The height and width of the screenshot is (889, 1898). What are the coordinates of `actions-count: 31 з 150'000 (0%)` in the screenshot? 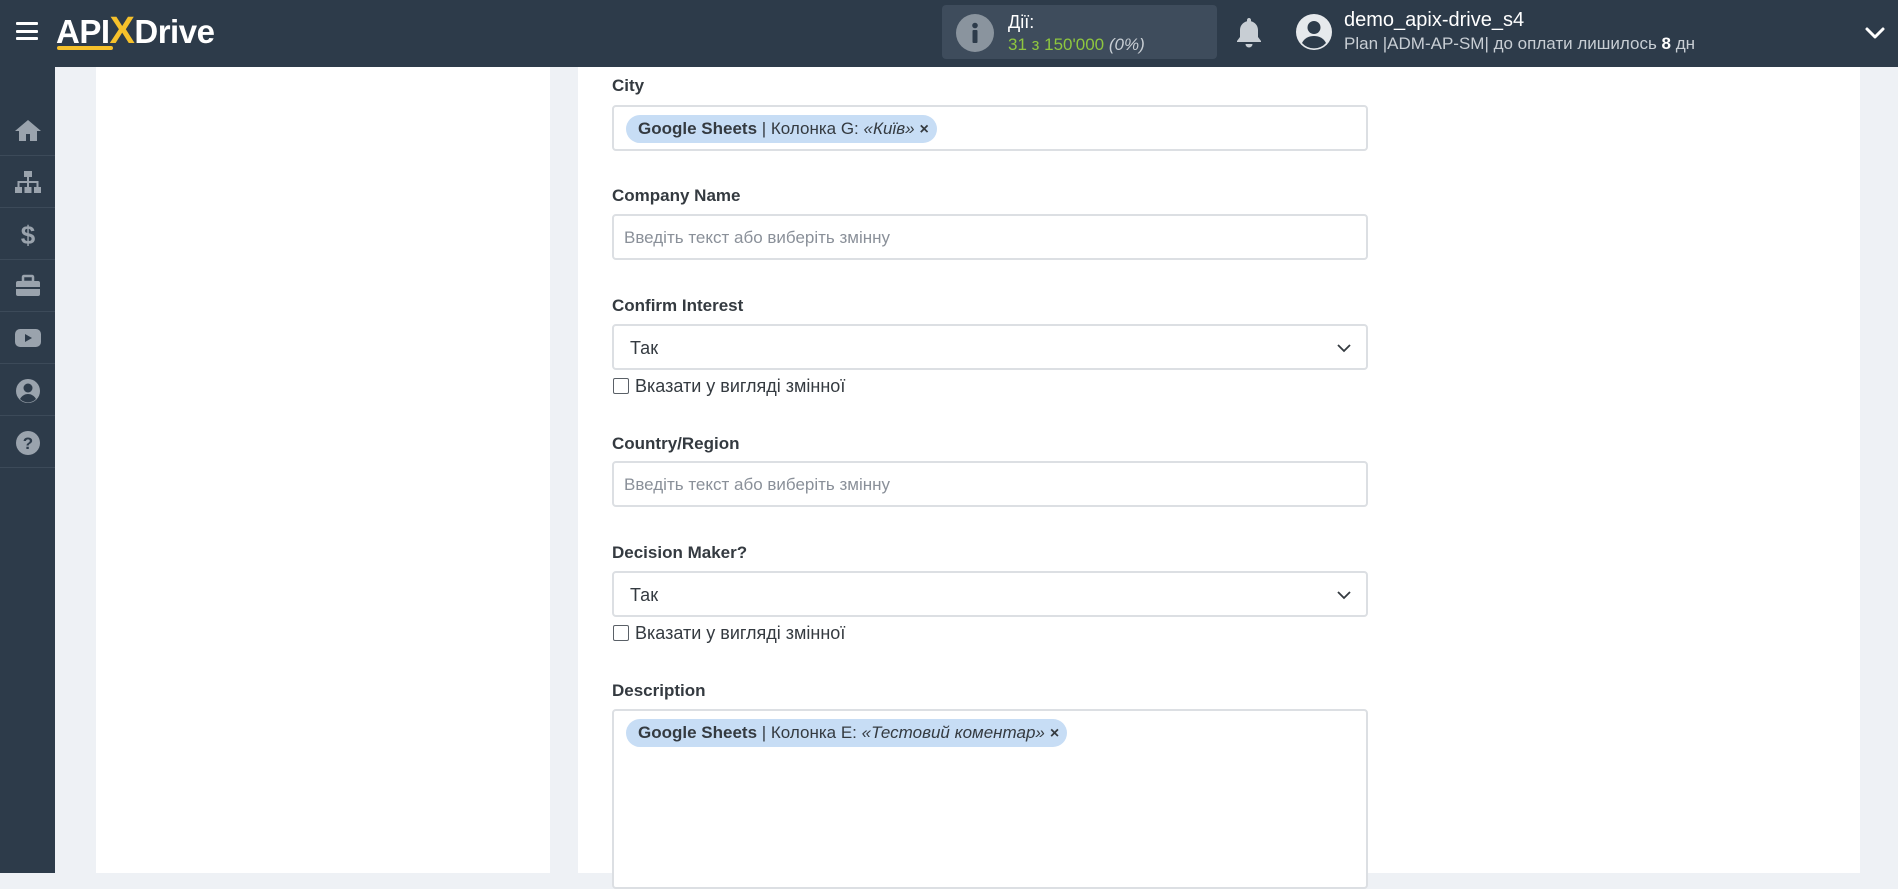 It's located at (1076, 44).